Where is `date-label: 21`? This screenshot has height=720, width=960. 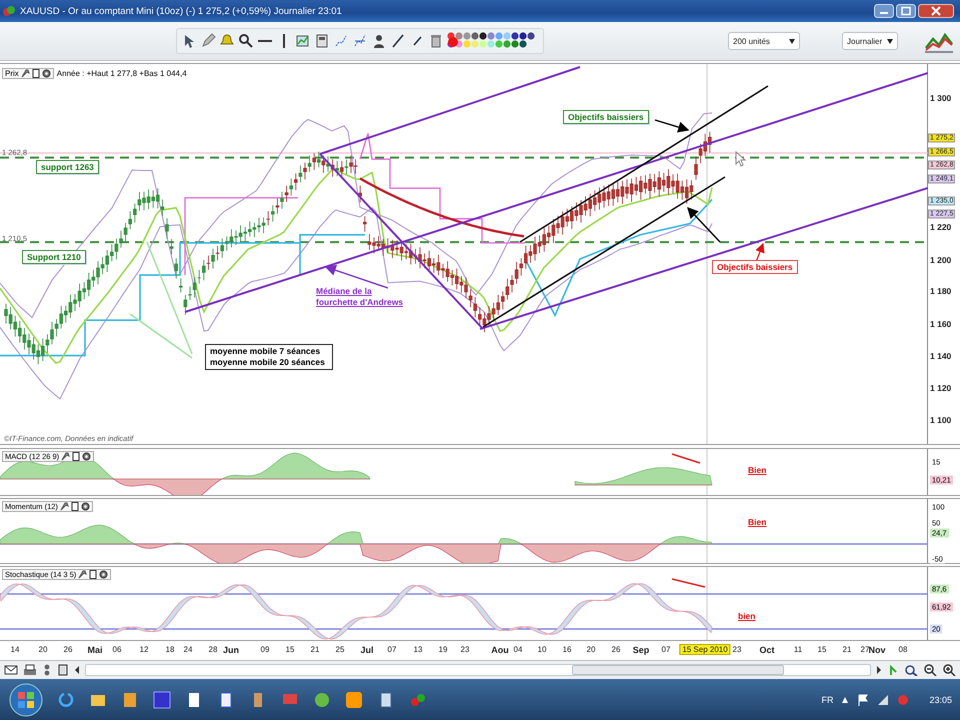
date-label: 21 is located at coordinates (847, 649).